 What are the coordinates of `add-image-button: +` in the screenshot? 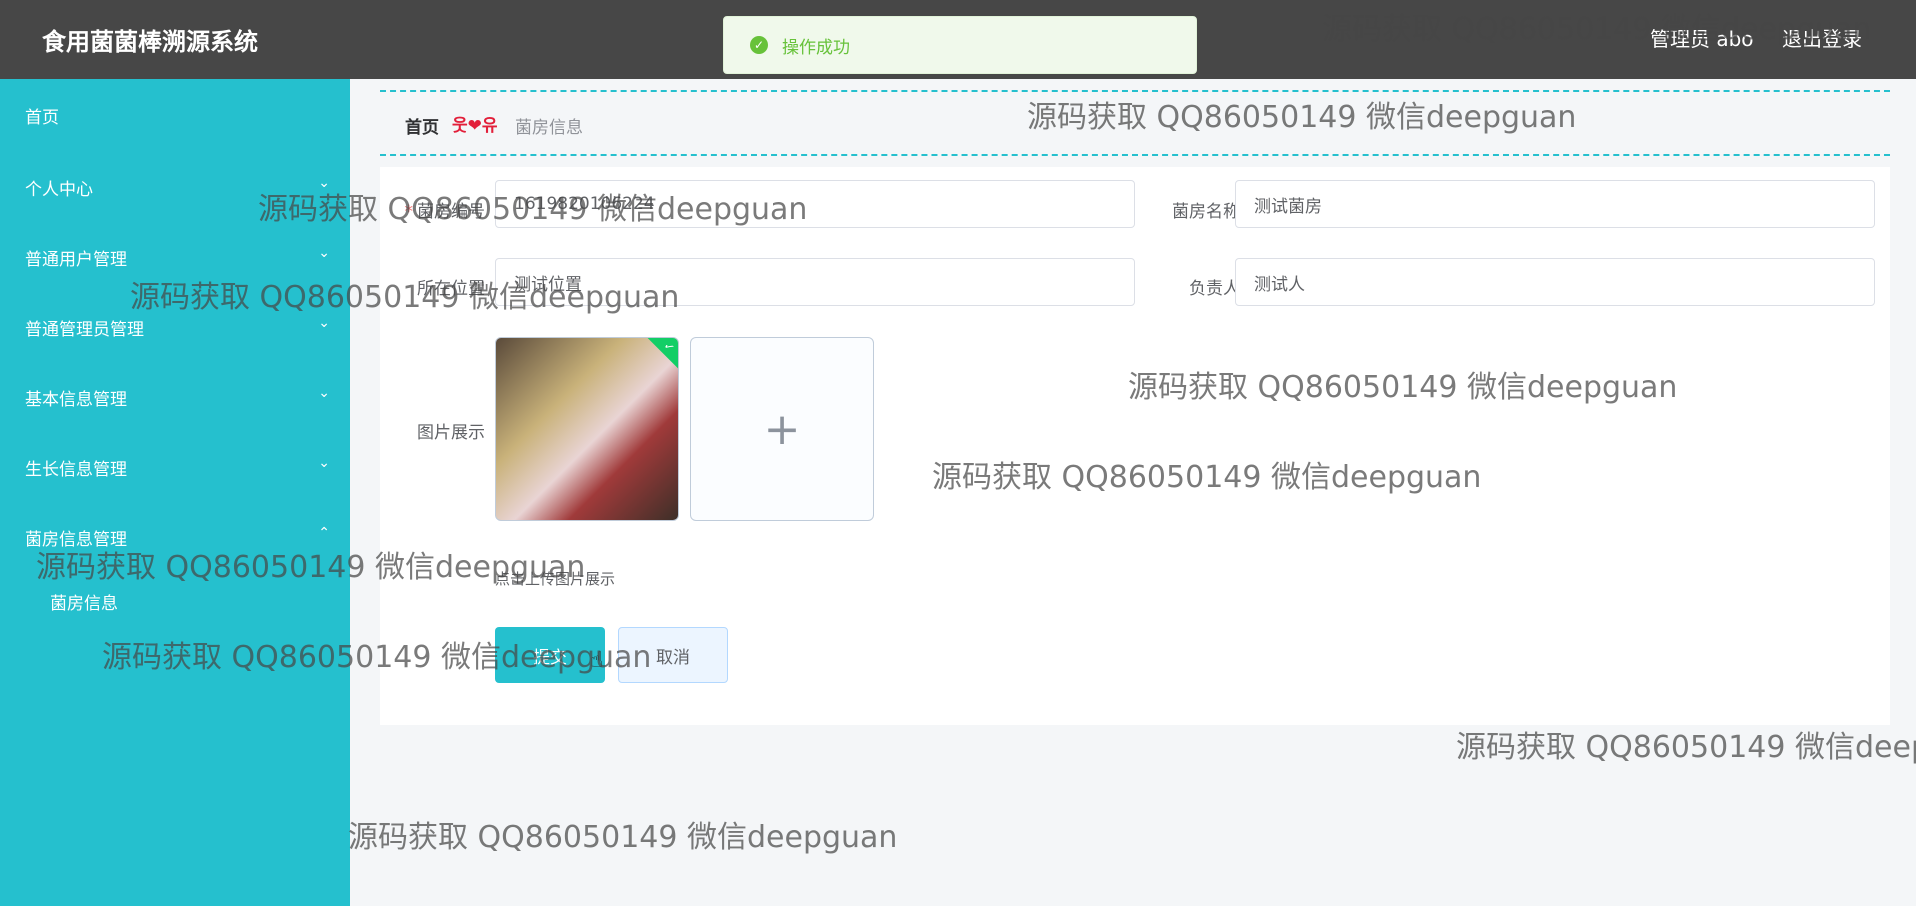 It's located at (782, 429).